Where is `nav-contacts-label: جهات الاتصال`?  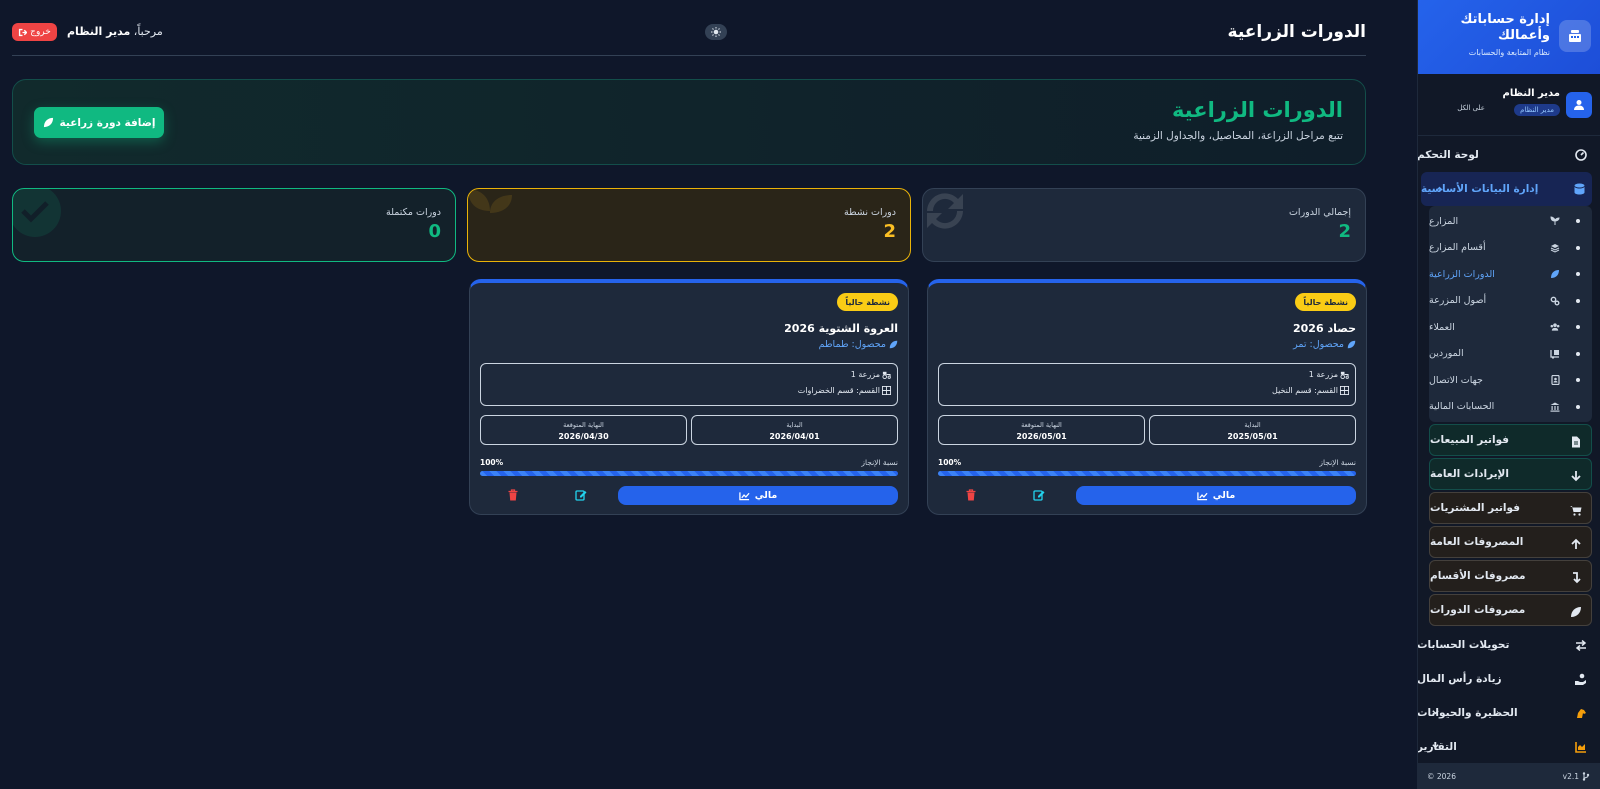 nav-contacts-label: جهات الاتصال is located at coordinates (1456, 380).